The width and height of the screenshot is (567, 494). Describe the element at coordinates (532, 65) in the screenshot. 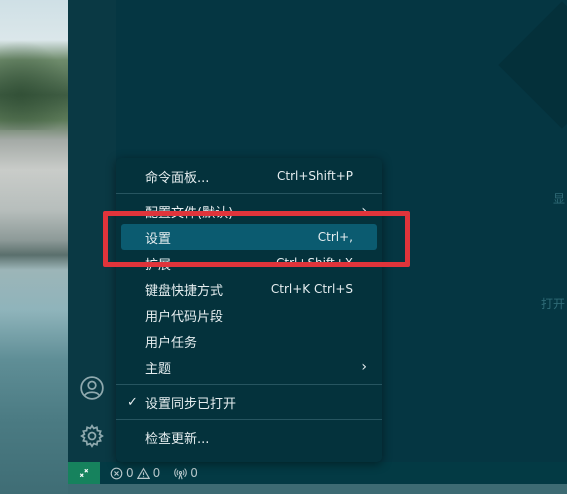

I see `editor-watermark-logo` at that location.